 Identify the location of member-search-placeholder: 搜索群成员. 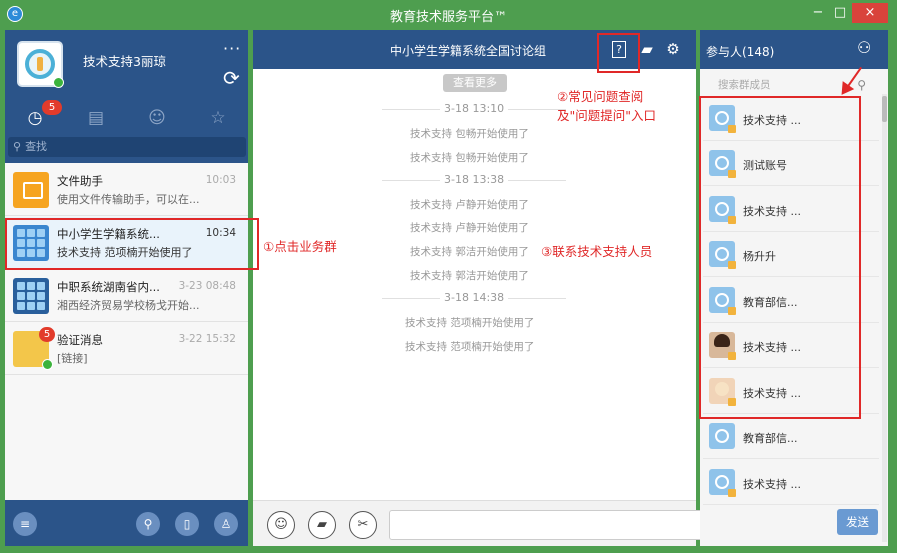
(744, 85).